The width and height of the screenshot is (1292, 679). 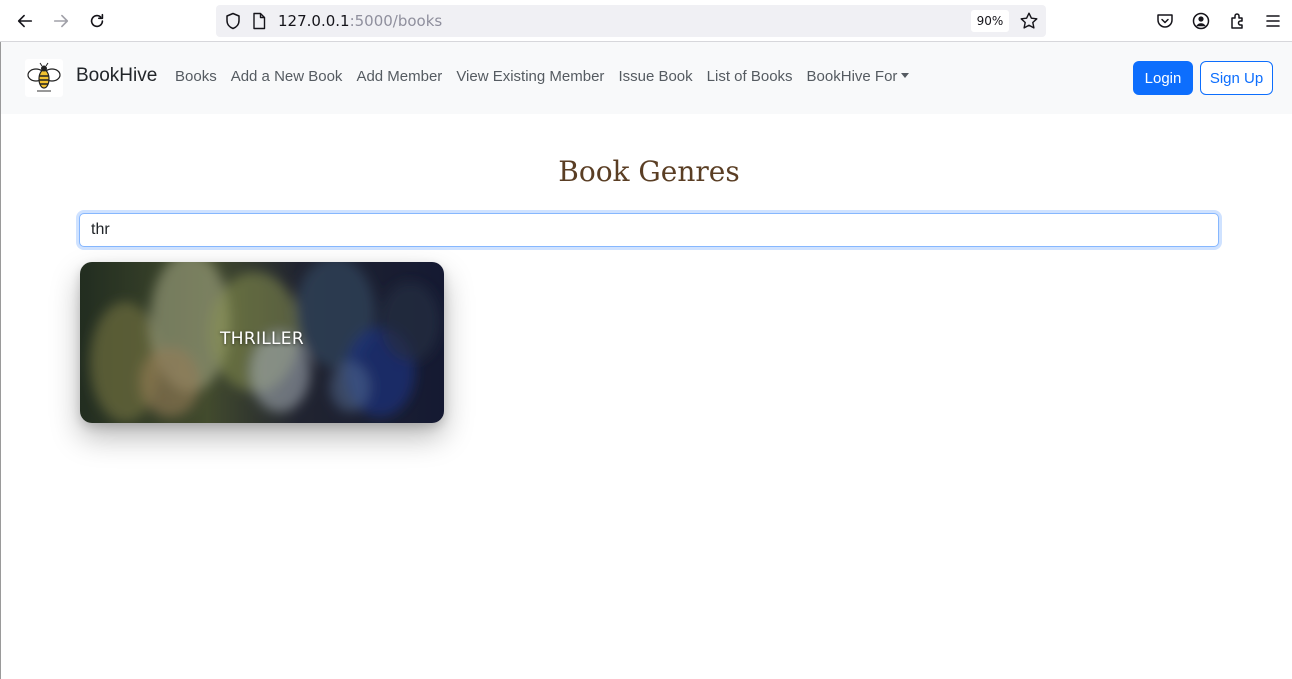 I want to click on brand-name: BookHive, so click(x=116, y=76).